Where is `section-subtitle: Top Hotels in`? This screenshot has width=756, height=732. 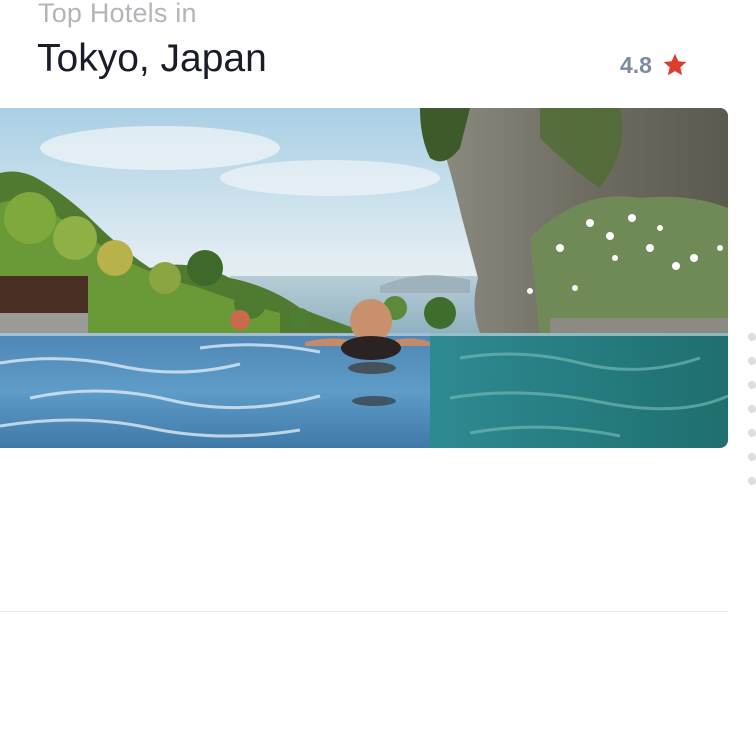
section-subtitle: Top Hotels in is located at coordinates (117, 14).